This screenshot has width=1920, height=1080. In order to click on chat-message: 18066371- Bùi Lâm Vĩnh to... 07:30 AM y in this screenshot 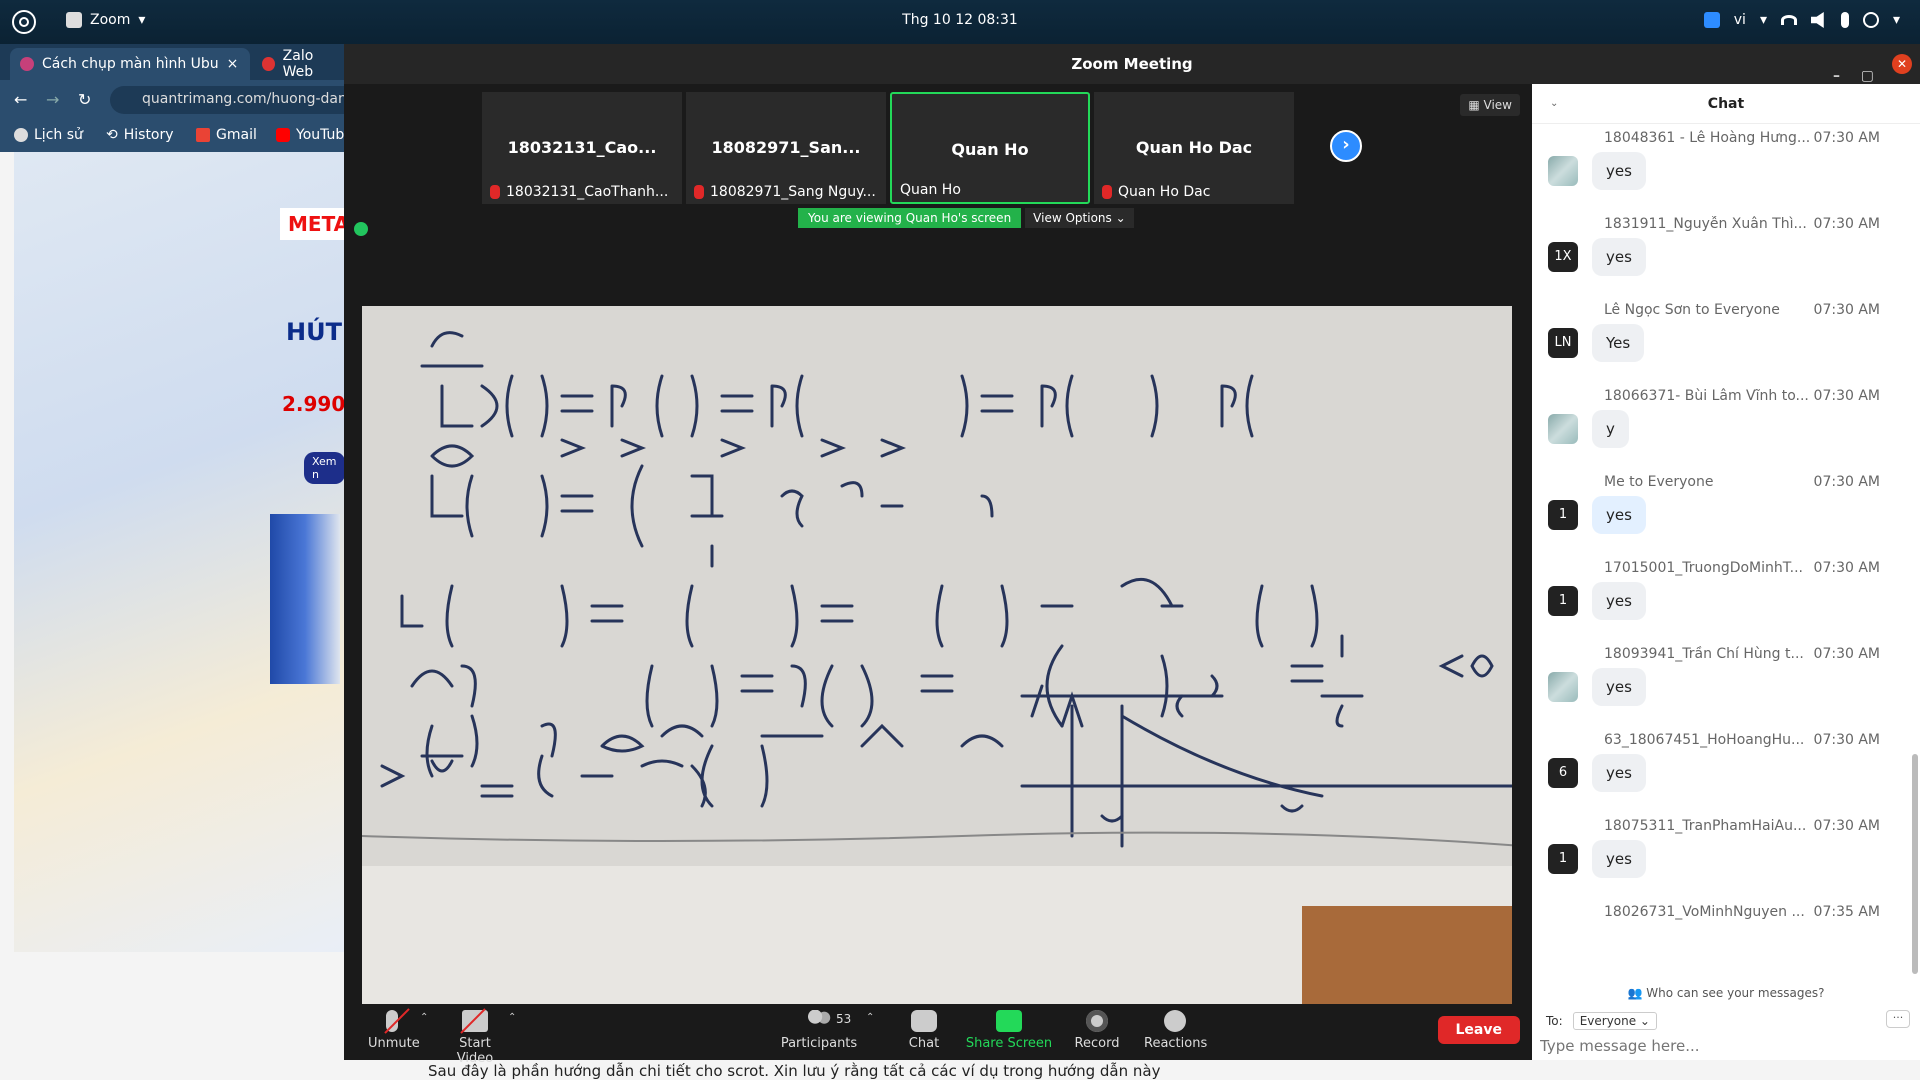, I will do `click(1726, 431)`.